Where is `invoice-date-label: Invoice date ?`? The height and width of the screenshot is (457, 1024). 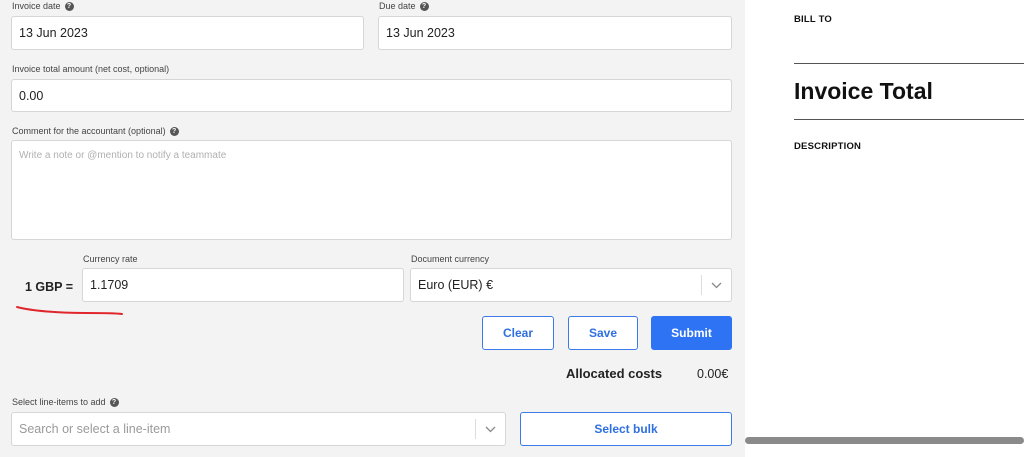
invoice-date-label: Invoice date ? is located at coordinates (43, 6).